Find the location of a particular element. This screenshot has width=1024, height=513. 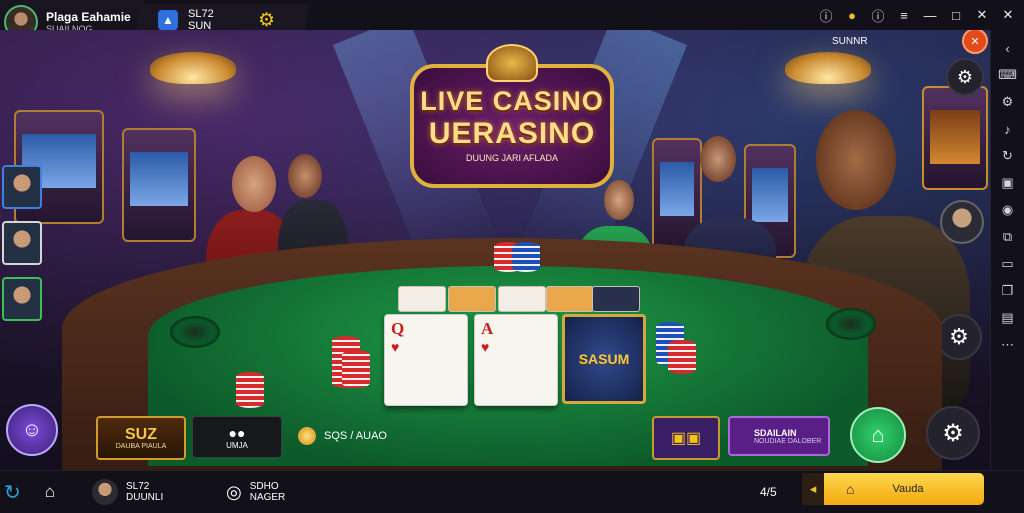

info-icon: ⓘ is located at coordinates (826, 15).